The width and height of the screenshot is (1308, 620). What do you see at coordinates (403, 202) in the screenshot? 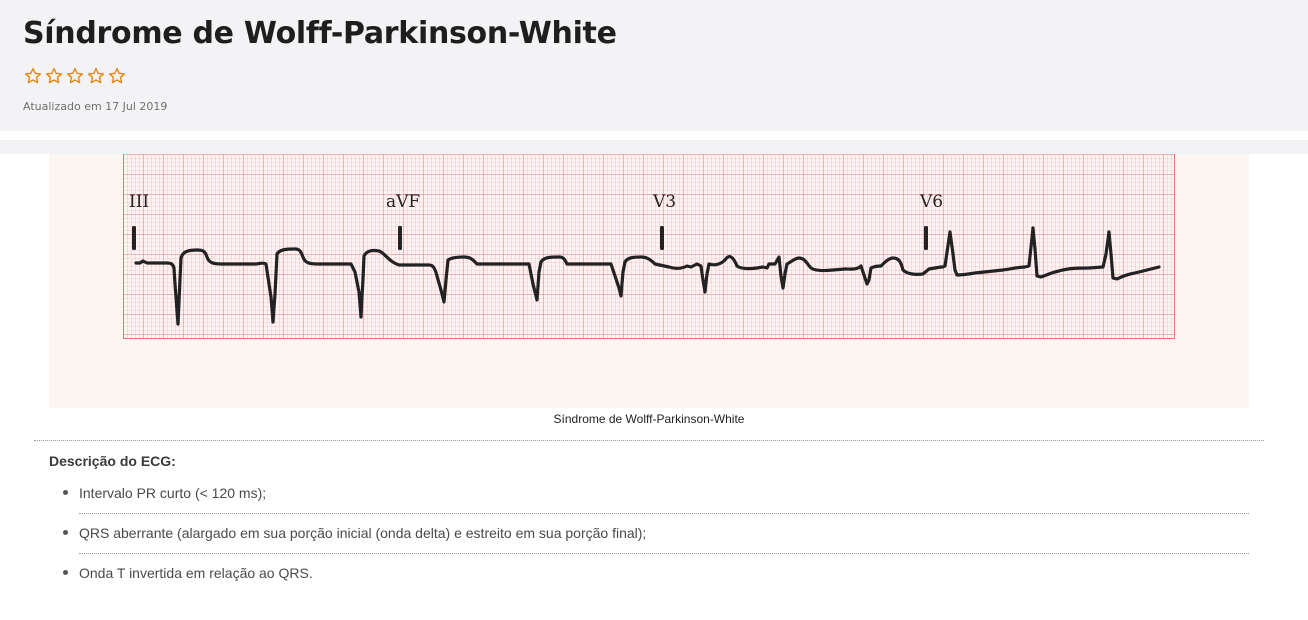
I see `lead-label-avf: aVF` at bounding box center [403, 202].